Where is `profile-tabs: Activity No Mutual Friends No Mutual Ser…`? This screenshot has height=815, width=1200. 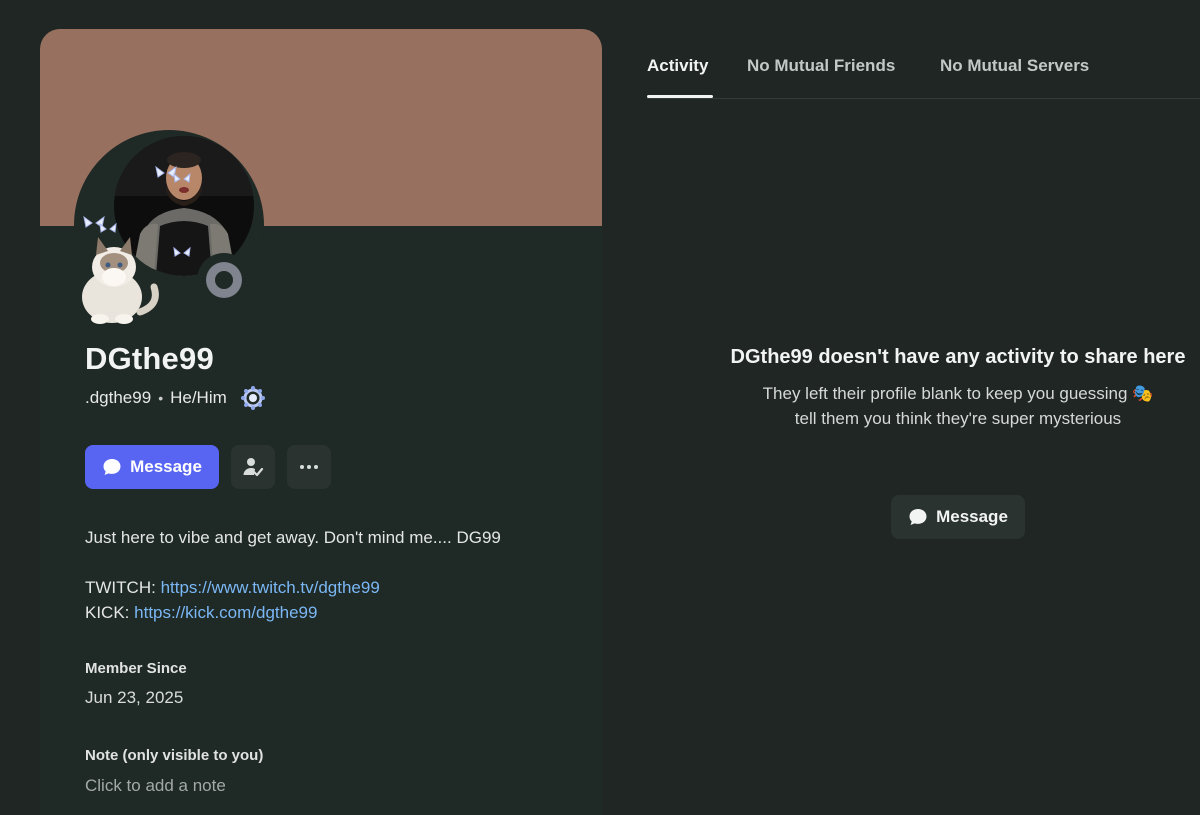 profile-tabs: Activity No Mutual Friends No Mutual Ser… is located at coordinates (923, 49).